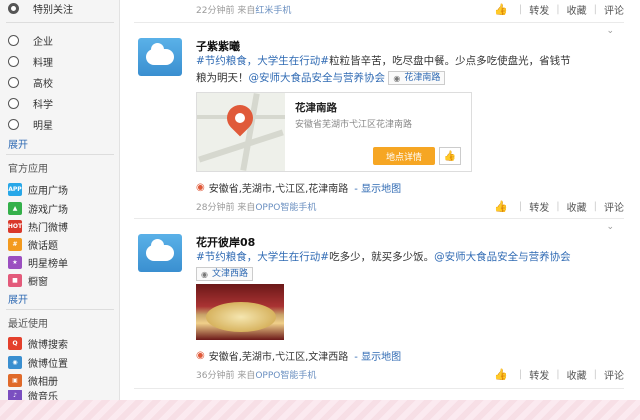  I want to click on map-card: 花津南路 安徽省芜湖市弋江区花津南路 地点详情 👍, so click(334, 132).